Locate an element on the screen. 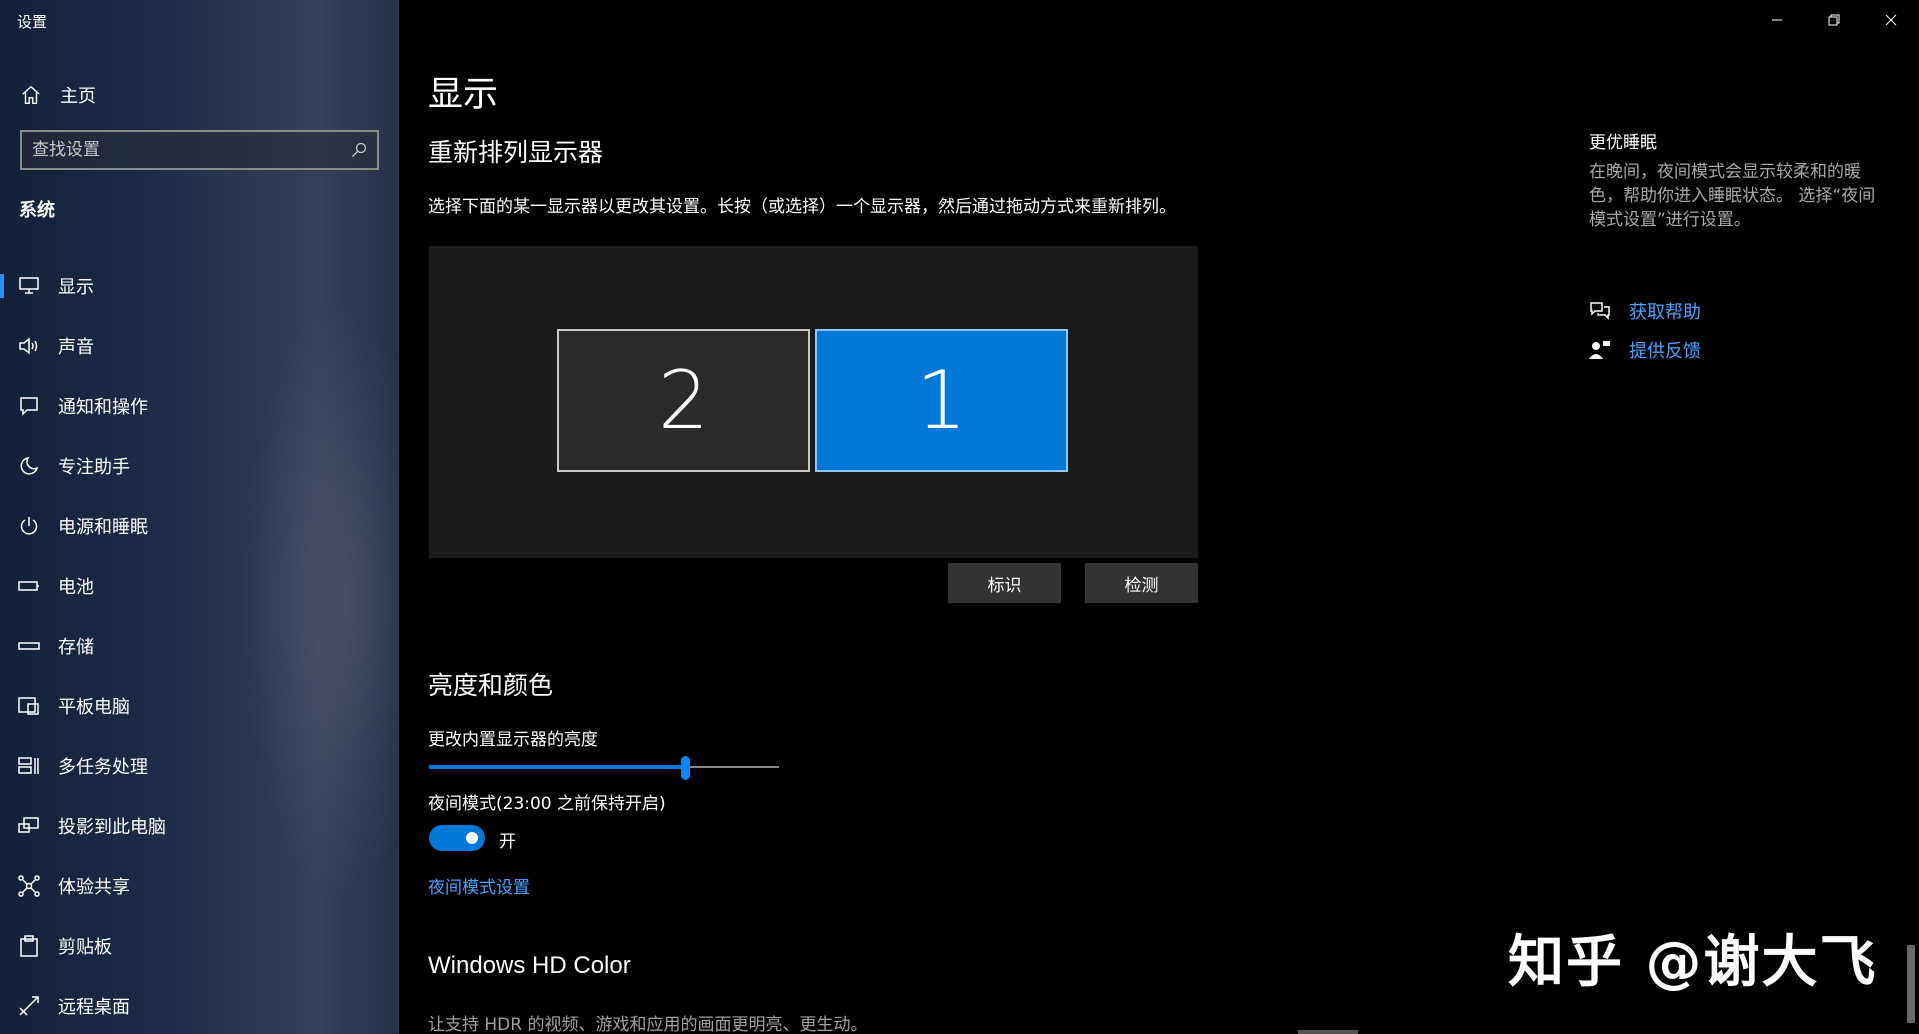 This screenshot has width=1919, height=1034. display-arrangement-area: 2 1 is located at coordinates (813, 402).